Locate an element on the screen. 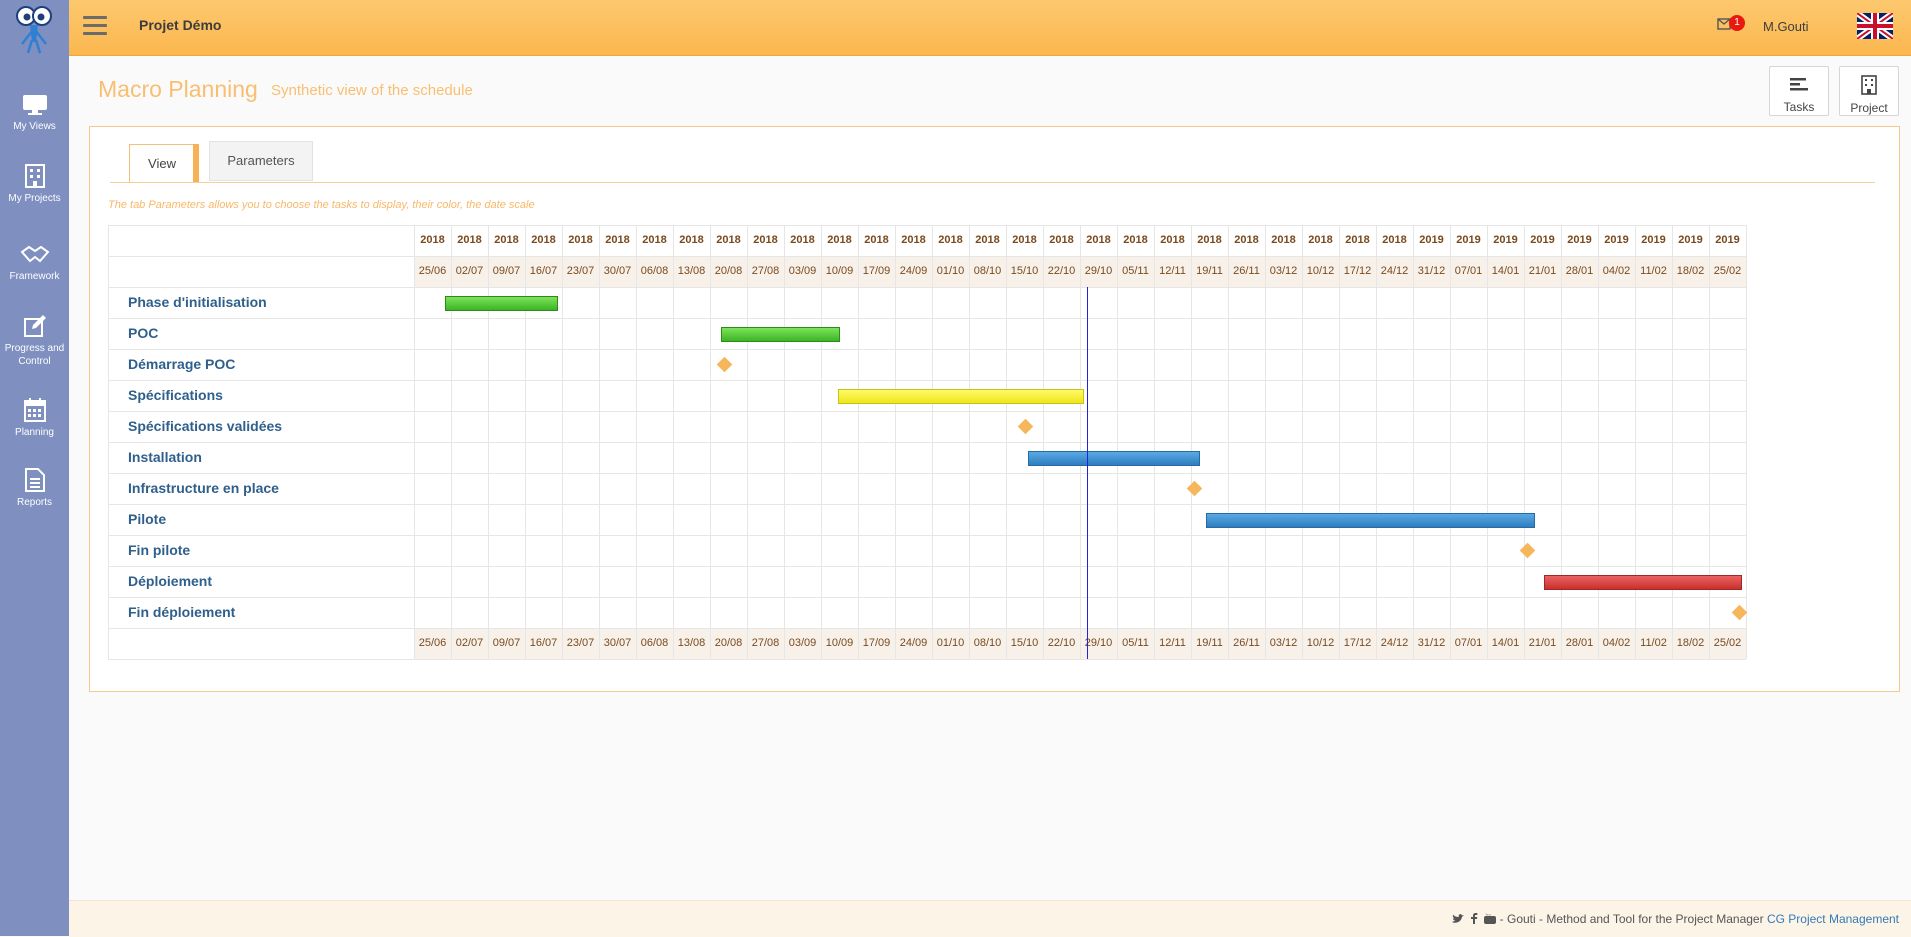  sidebar-item-framework: Framework is located at coordinates (34, 263).